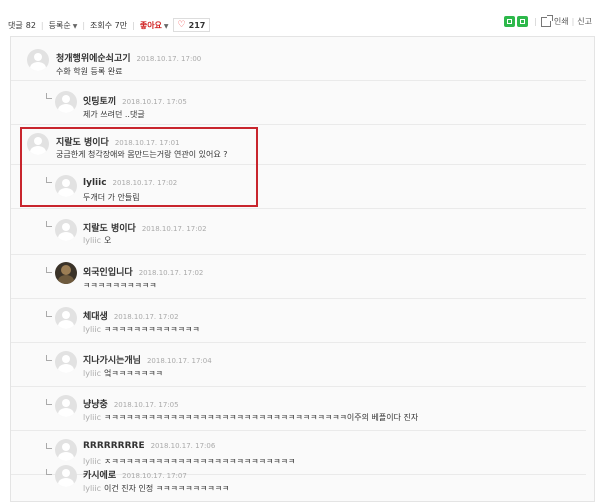  What do you see at coordinates (15, 25) in the screenshot?
I see `comment-label: 댓글` at bounding box center [15, 25].